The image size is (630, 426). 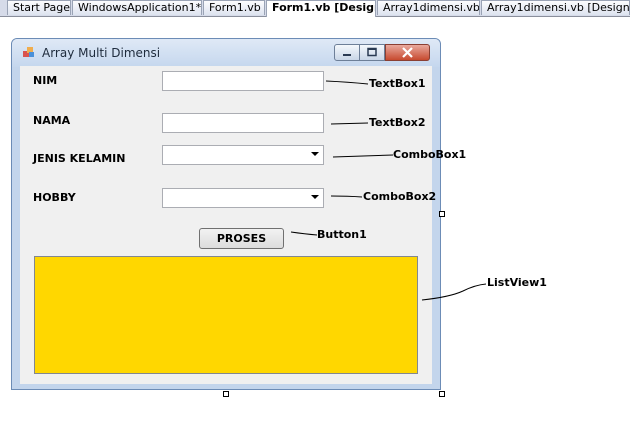 I want to click on application-icon, so click(x=28, y=52).